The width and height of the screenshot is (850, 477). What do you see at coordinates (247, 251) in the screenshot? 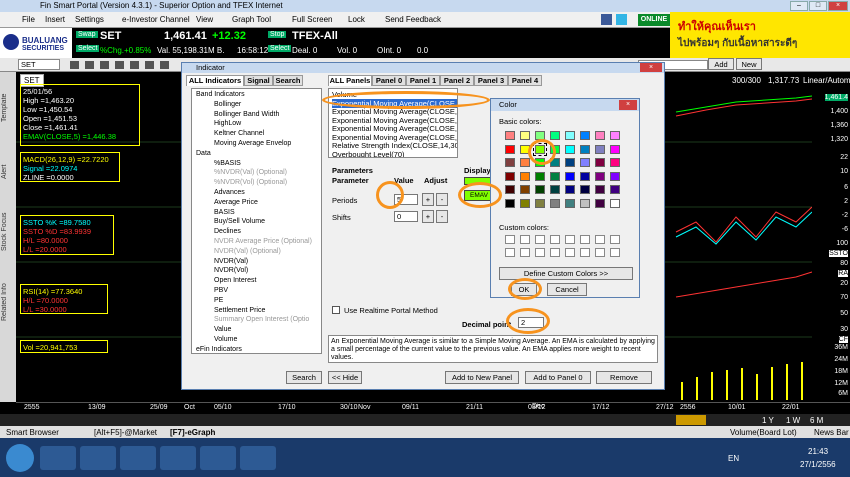
I see `indicator-tree-item: NVDR(Val) (Optional)` at bounding box center [247, 251].